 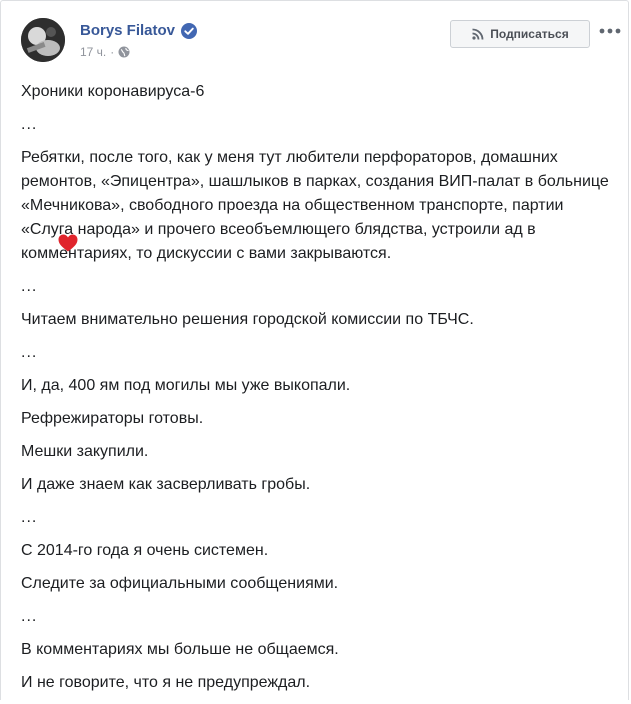 I want to click on post-paragraph: С 2014-го года я очень системен., so click(x=145, y=550).